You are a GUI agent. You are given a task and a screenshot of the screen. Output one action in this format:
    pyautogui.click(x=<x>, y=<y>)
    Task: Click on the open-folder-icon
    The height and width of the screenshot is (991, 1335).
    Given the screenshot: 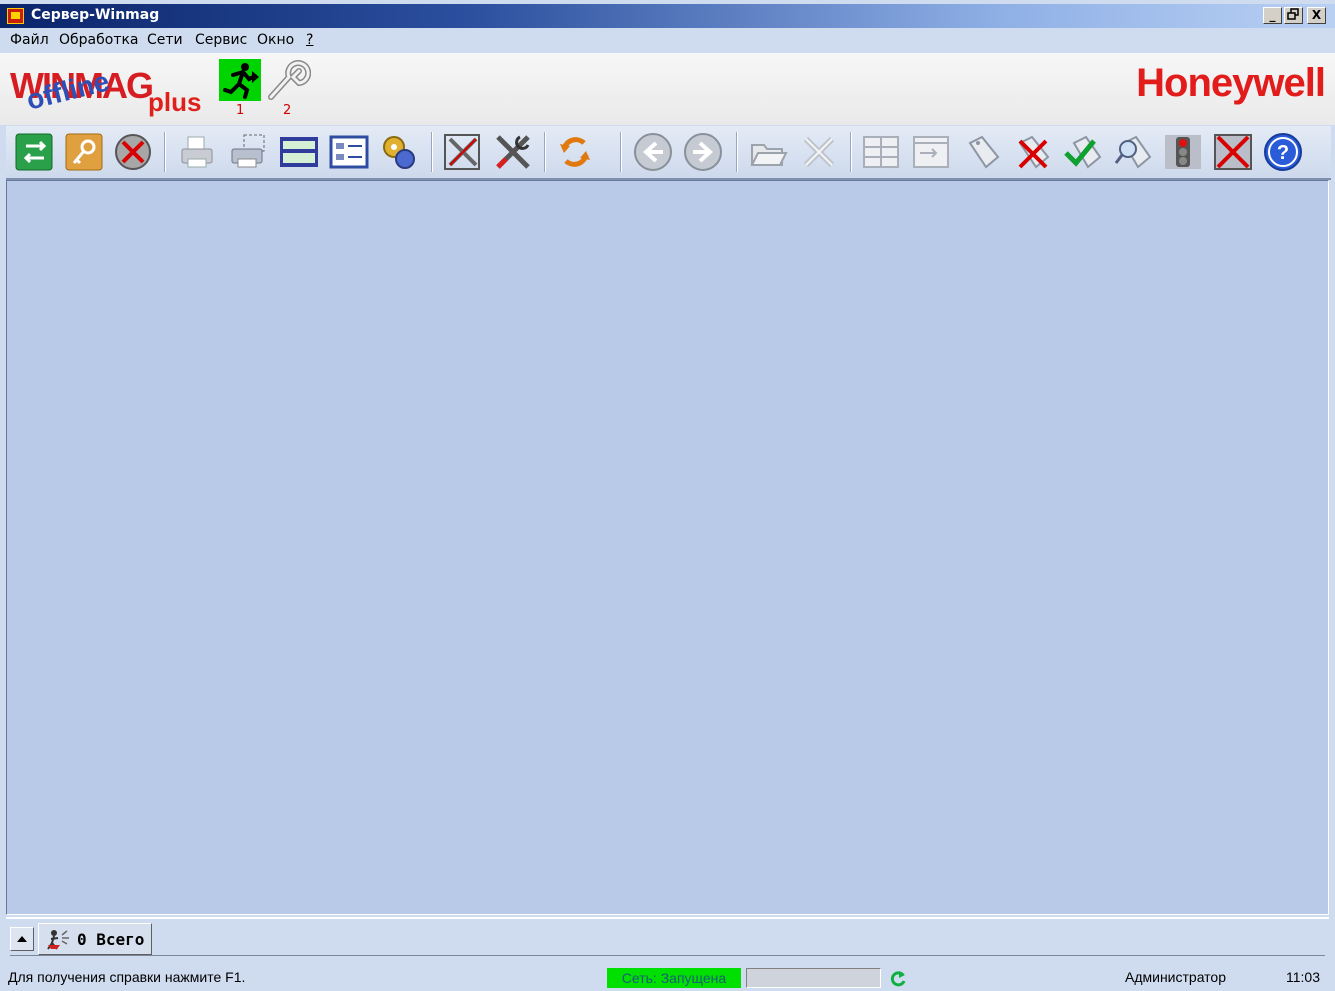 What is the action you would take?
    pyautogui.click(x=769, y=155)
    